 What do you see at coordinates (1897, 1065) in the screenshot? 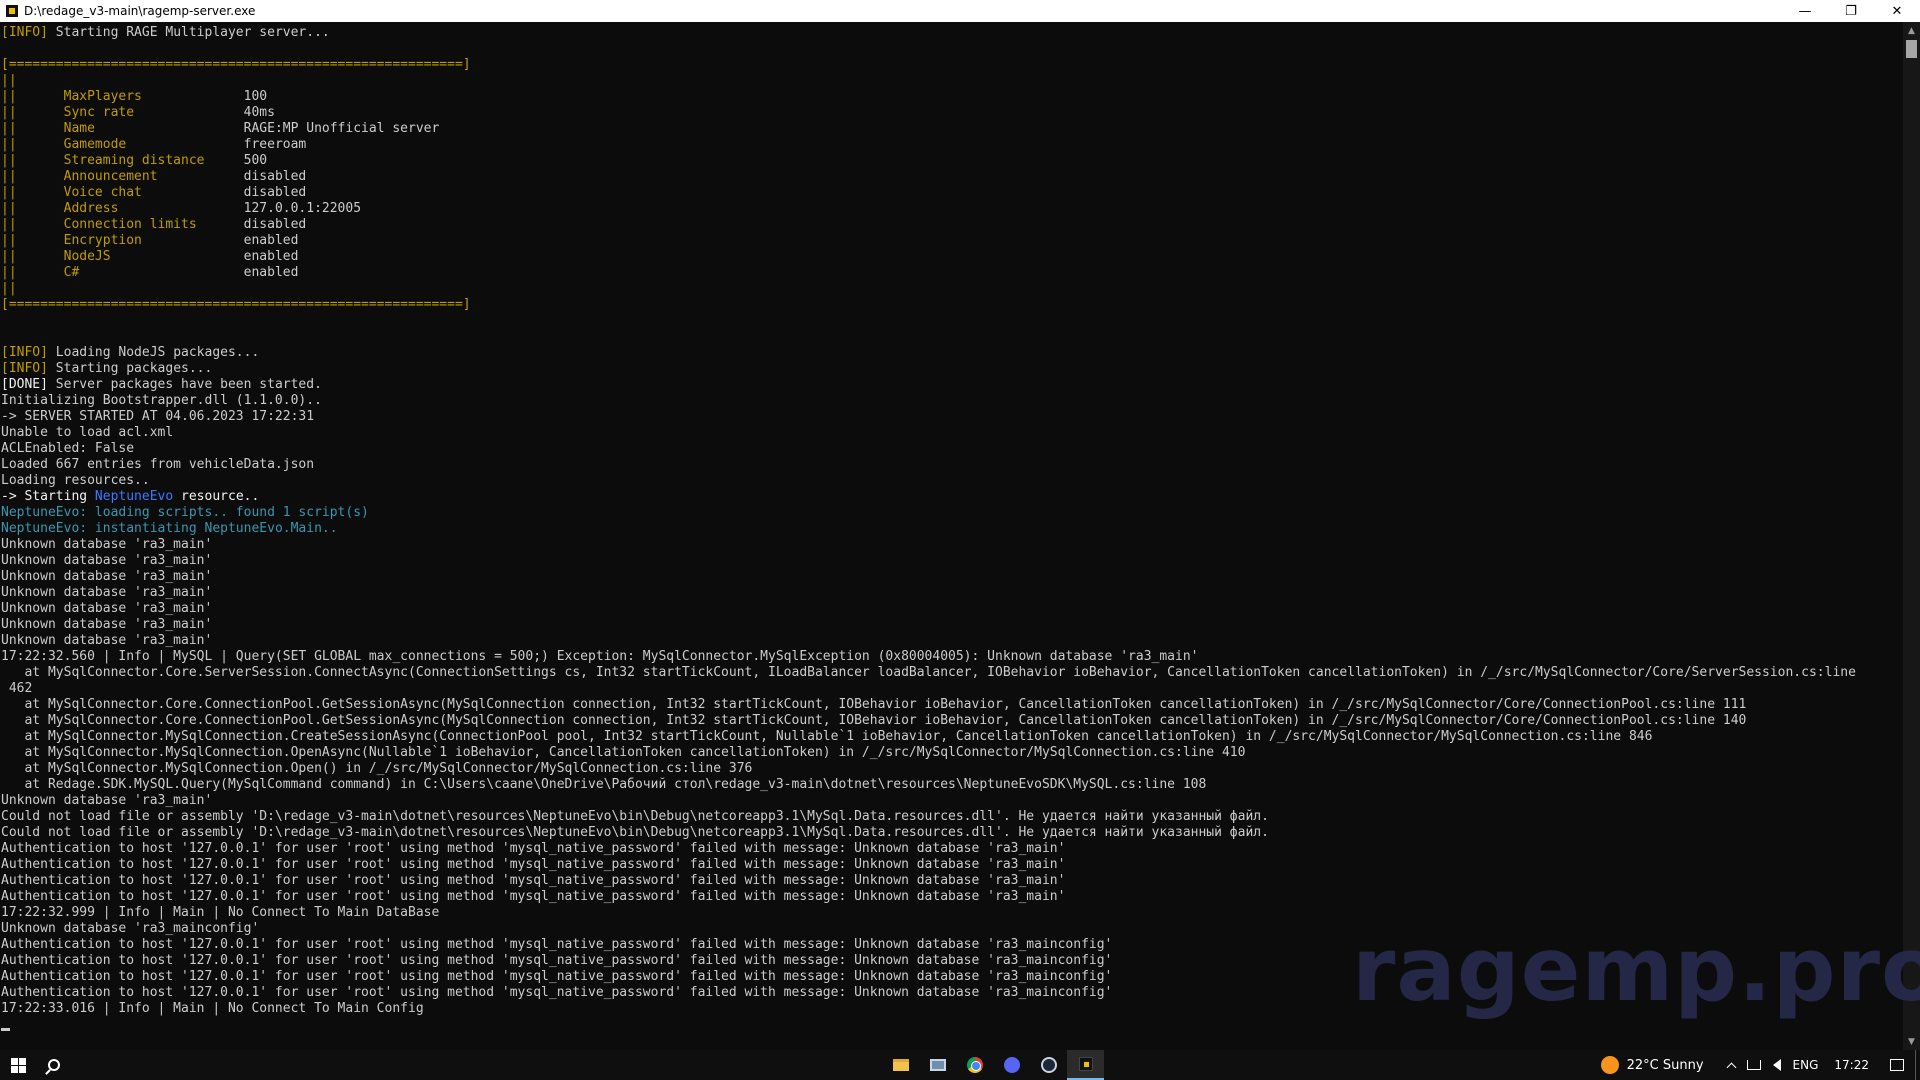
I see `notifications-button` at bounding box center [1897, 1065].